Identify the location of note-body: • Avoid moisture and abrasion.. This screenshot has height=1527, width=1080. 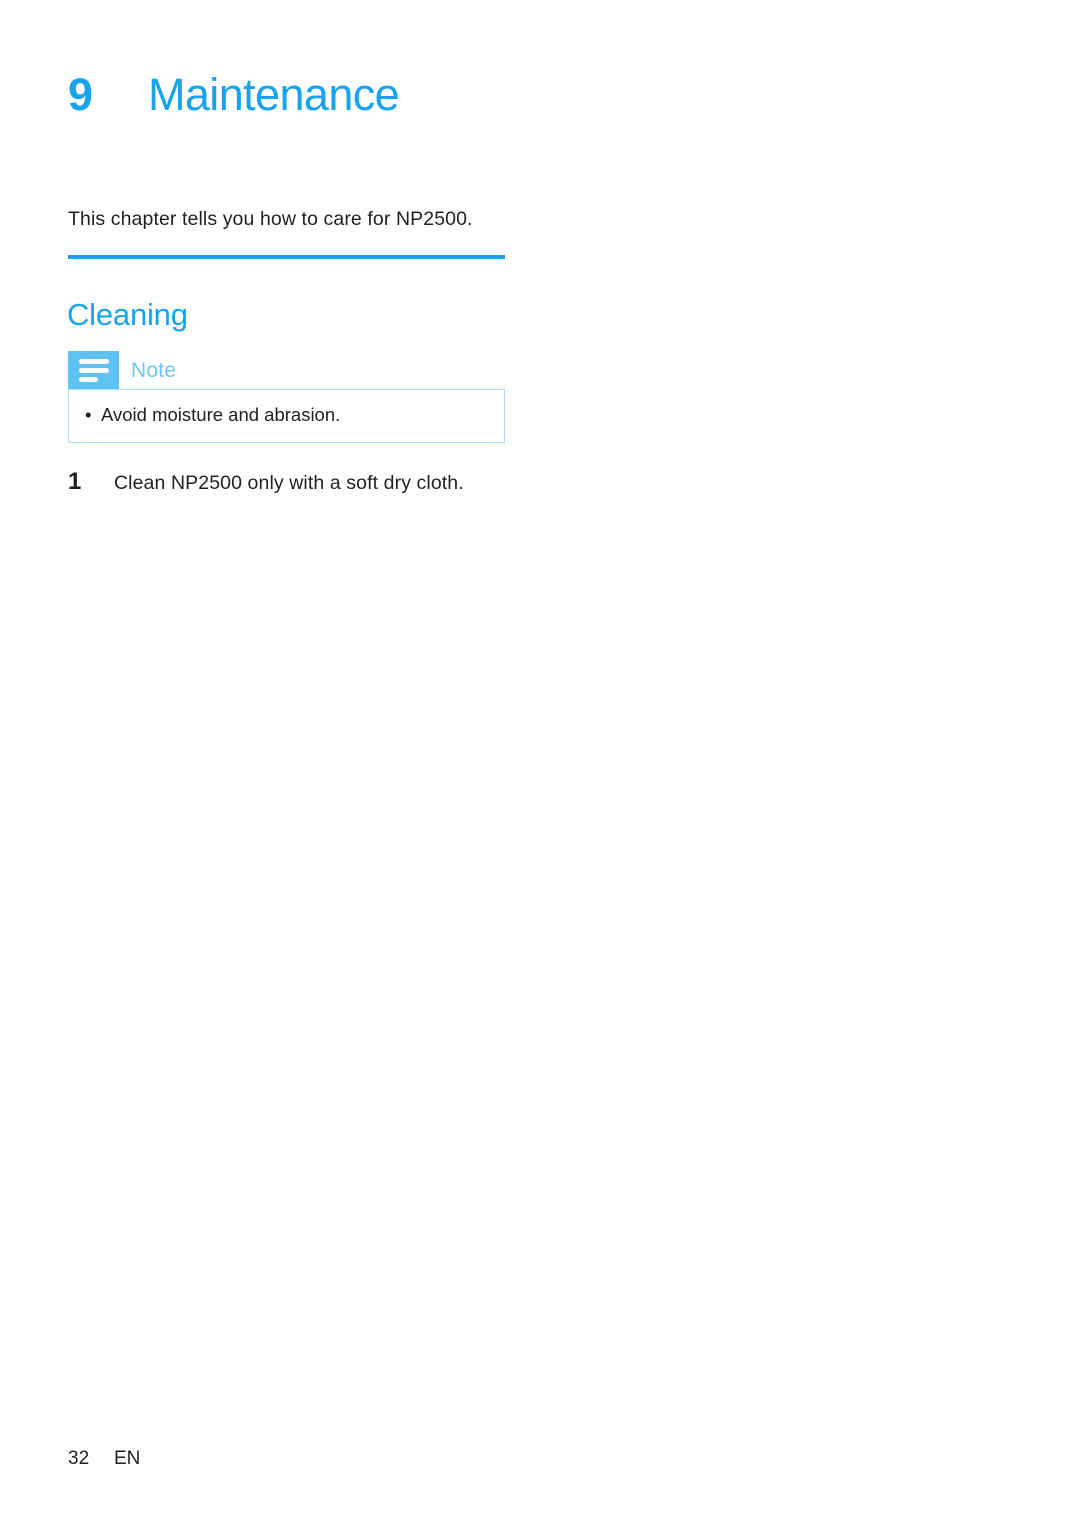
(286, 416).